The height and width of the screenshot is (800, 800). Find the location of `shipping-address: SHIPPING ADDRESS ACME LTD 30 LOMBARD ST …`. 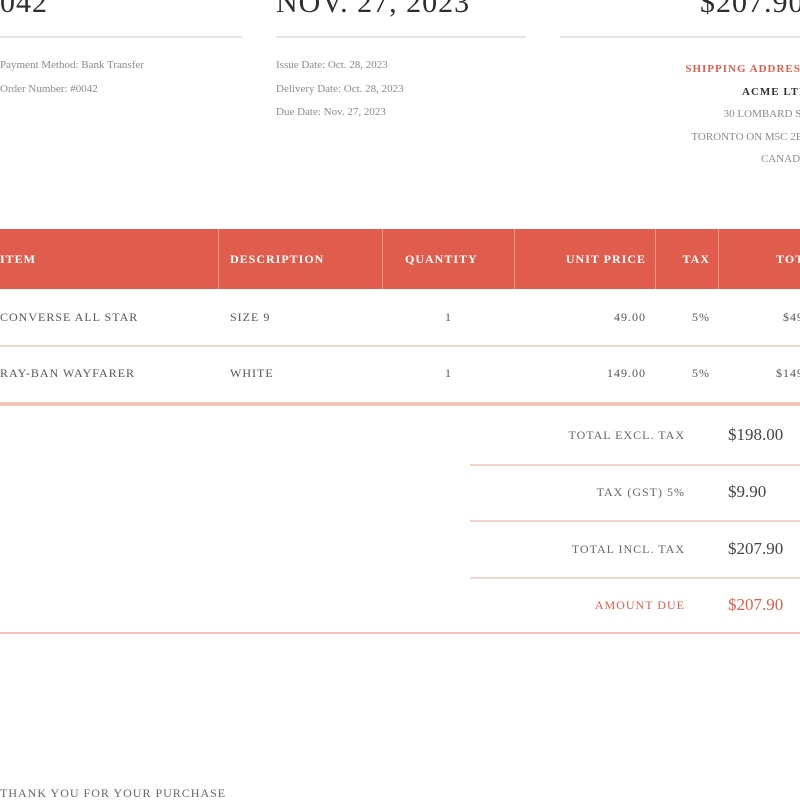

shipping-address: SHIPPING ADDRESS ACME LTD 30 LOMBARD ST … is located at coordinates (742, 114).